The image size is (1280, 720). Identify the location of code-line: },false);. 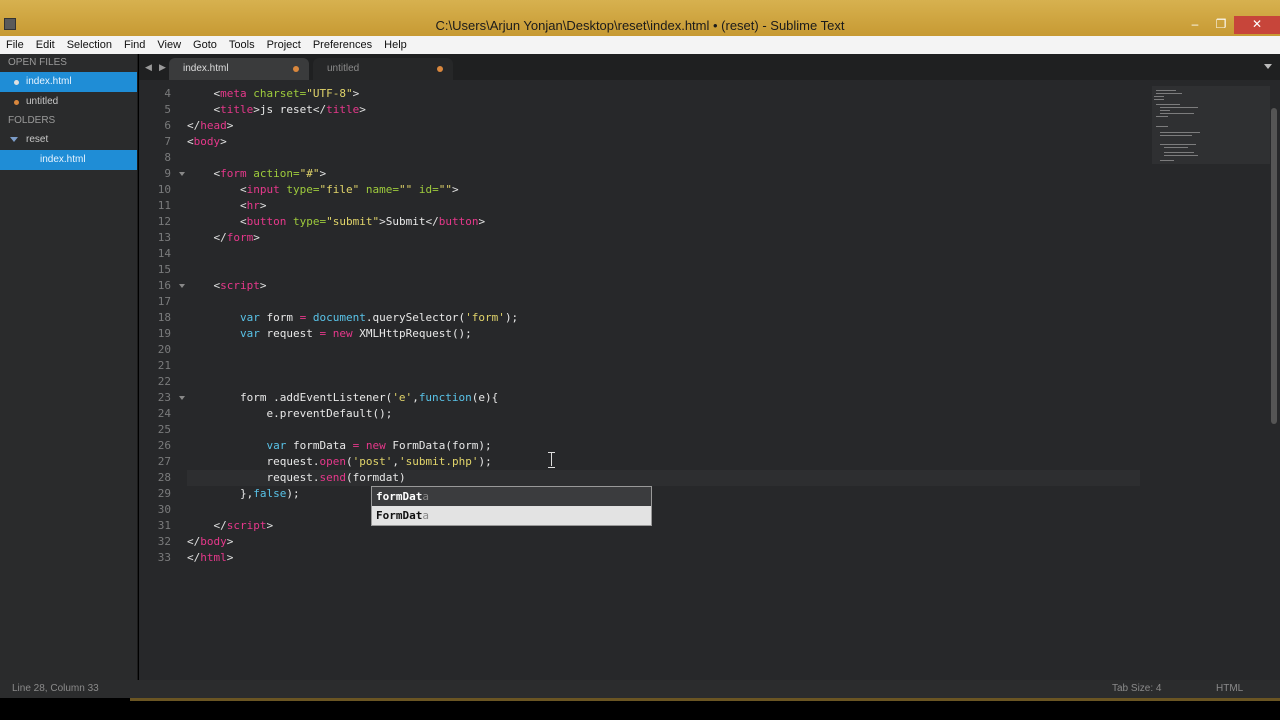
(269, 493).